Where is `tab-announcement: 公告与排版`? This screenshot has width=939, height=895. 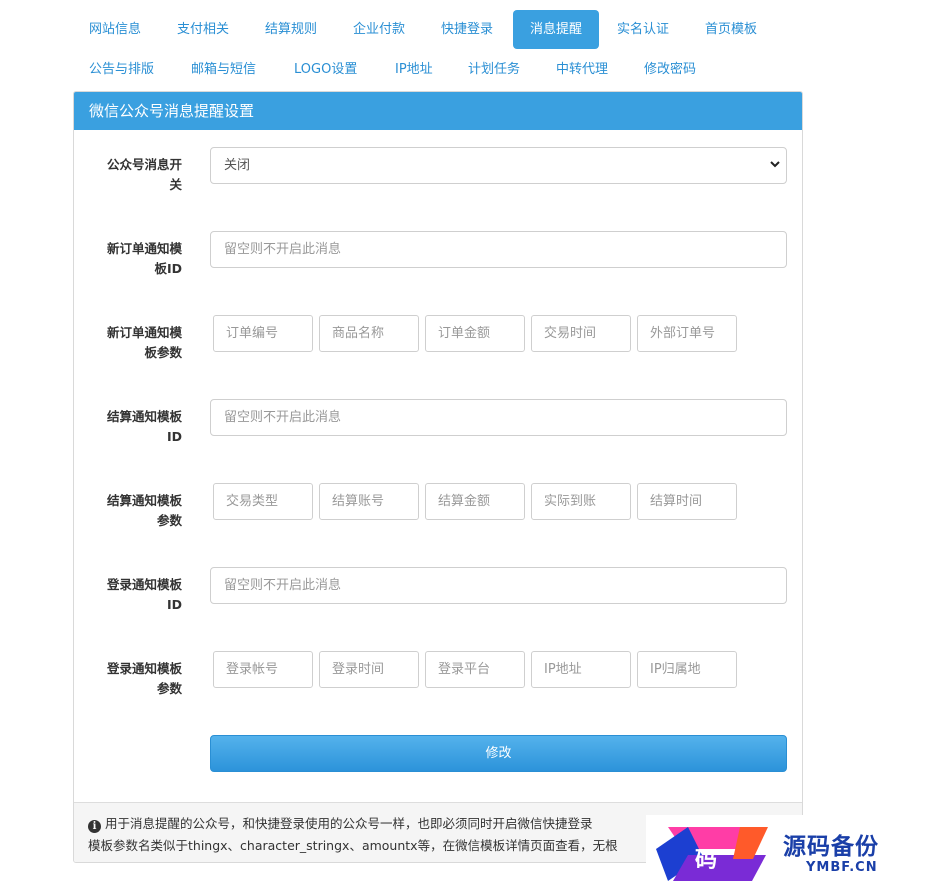 tab-announcement: 公告与排版 is located at coordinates (121, 69).